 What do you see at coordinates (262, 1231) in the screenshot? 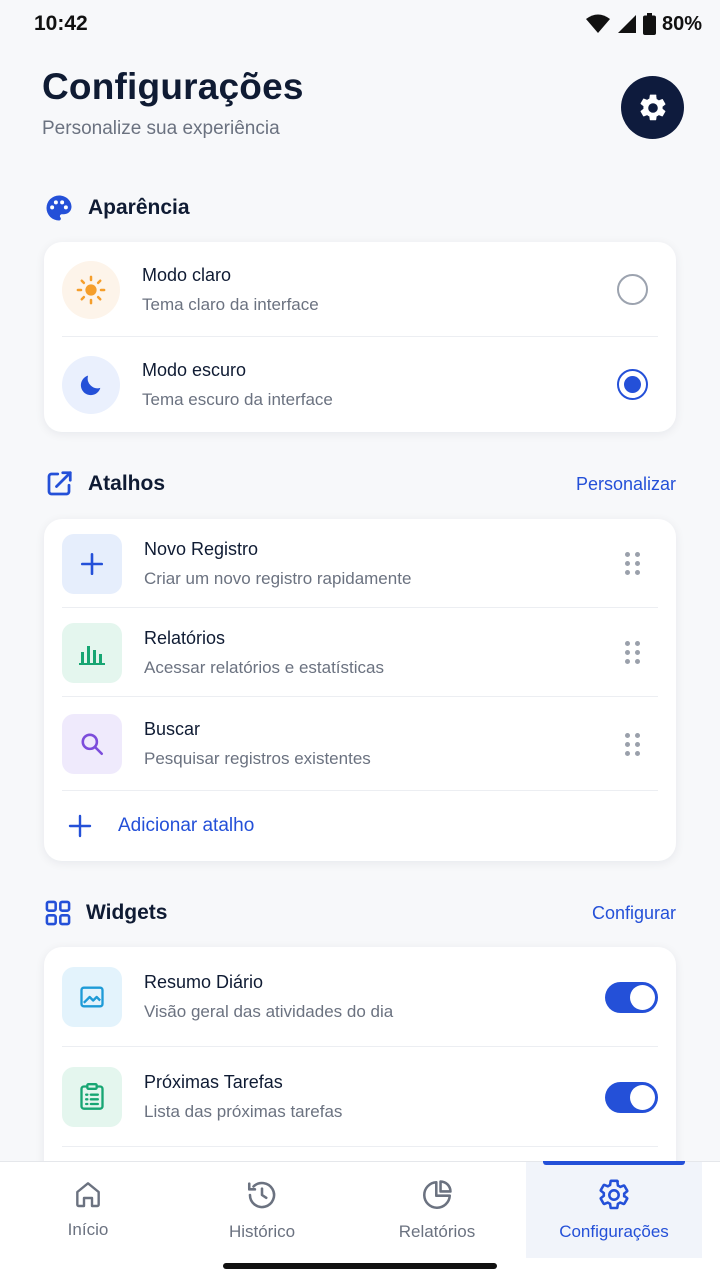
I see `nav-label-history: Histórico` at bounding box center [262, 1231].